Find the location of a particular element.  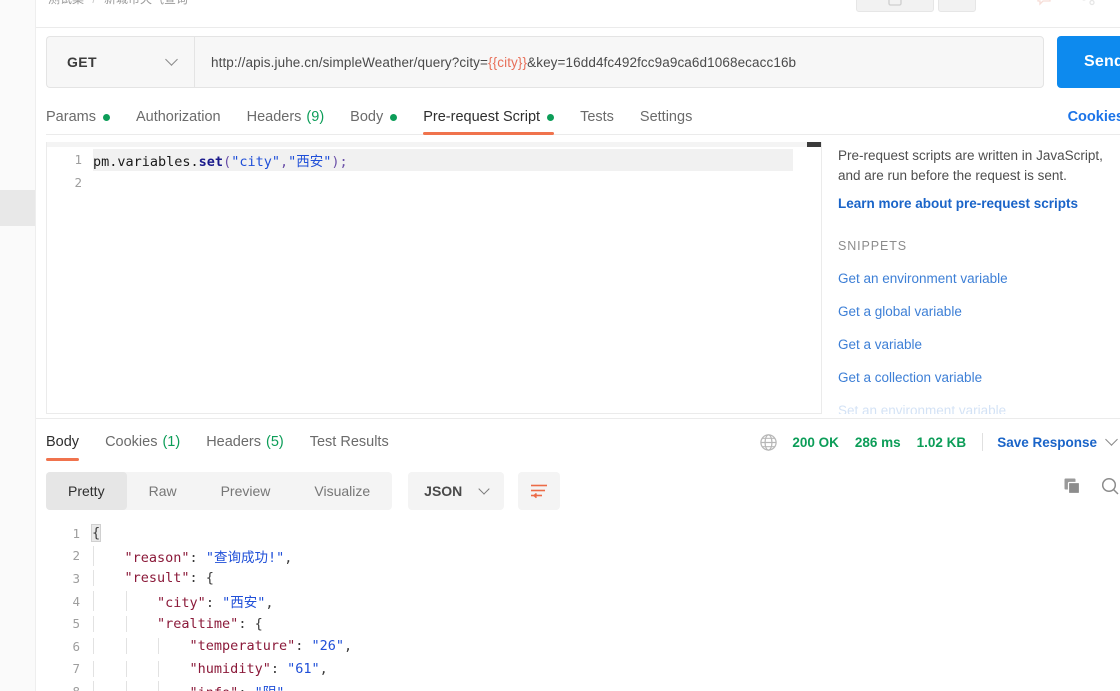

request-tab-headers: Headers (9) is located at coordinates (286, 117).